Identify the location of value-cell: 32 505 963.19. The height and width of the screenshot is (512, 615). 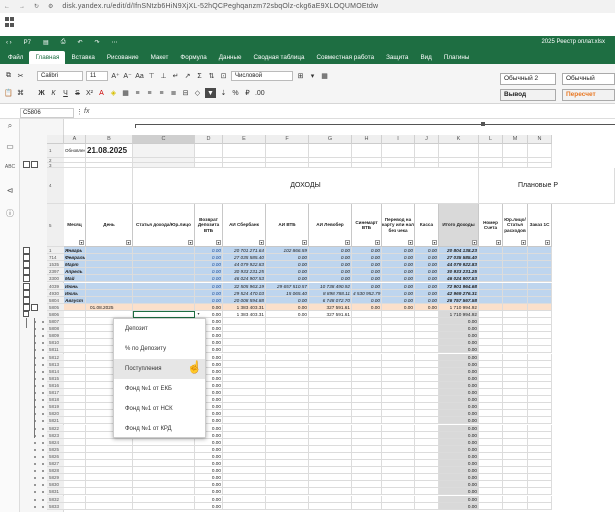
(244, 286).